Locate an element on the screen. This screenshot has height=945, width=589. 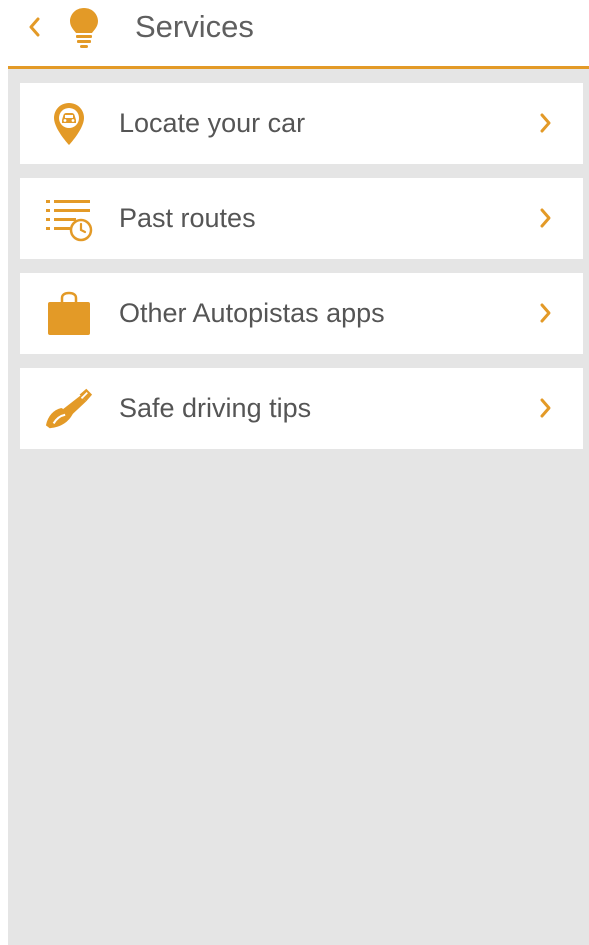
back-button is located at coordinates (34, 27).